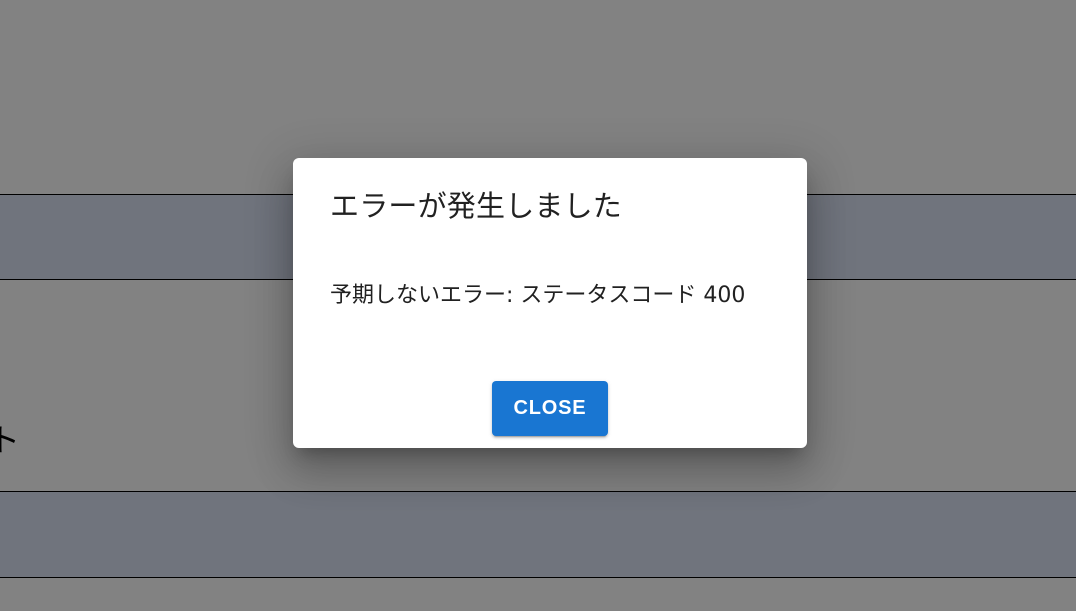  I want to click on dialog-message: 予期しないエラー: ステータスコード 400, so click(538, 295).